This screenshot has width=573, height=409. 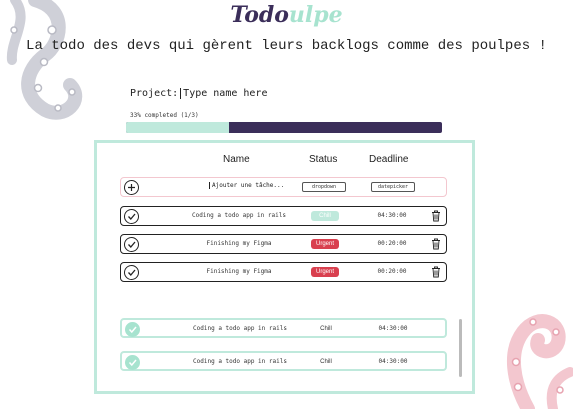 What do you see at coordinates (325, 216) in the screenshot?
I see `status-badge: Chill` at bounding box center [325, 216].